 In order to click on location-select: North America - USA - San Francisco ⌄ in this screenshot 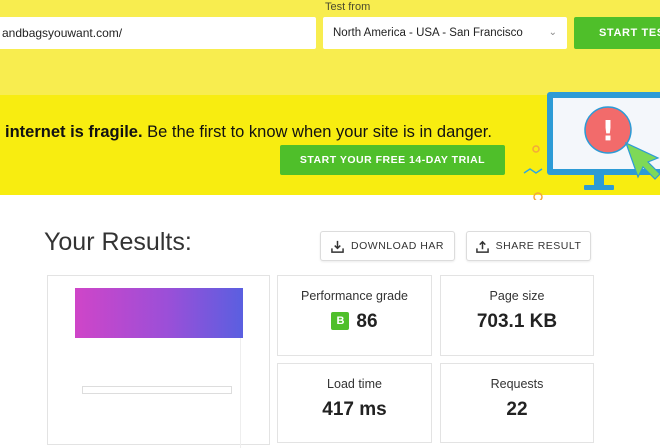, I will do `click(445, 33)`.